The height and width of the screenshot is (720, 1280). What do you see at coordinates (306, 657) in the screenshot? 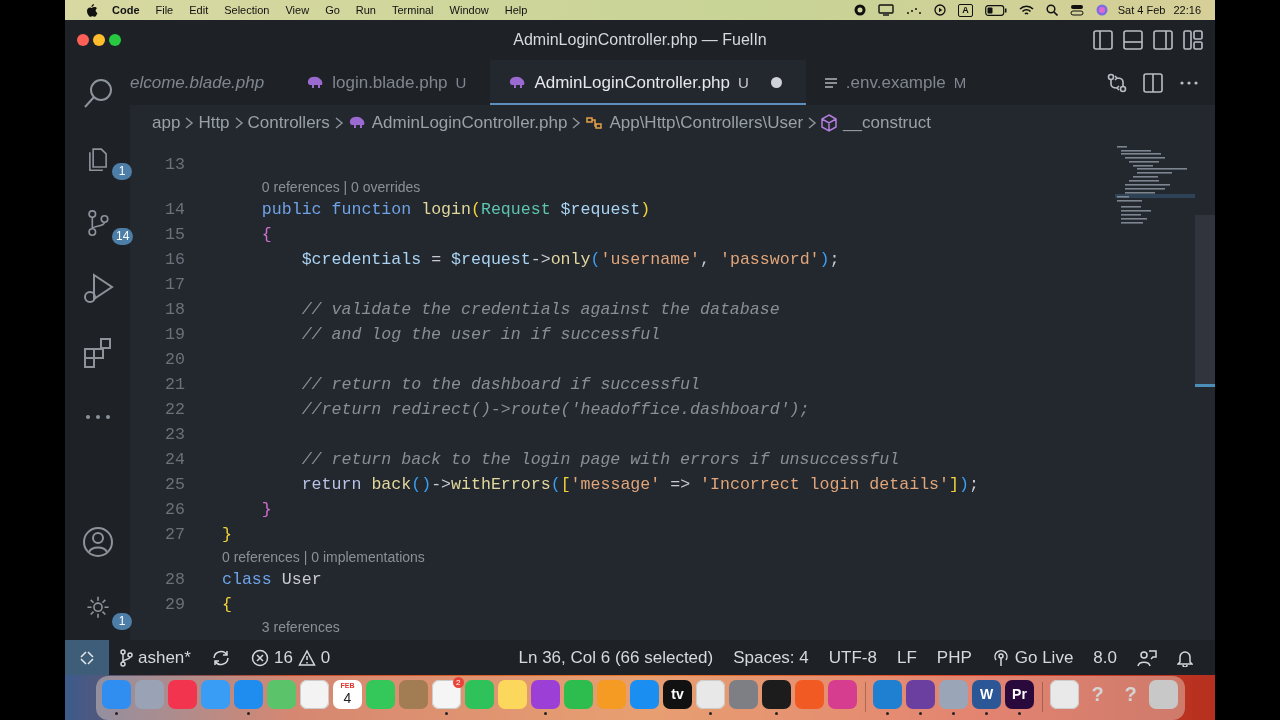
I see `warning-icon` at bounding box center [306, 657].